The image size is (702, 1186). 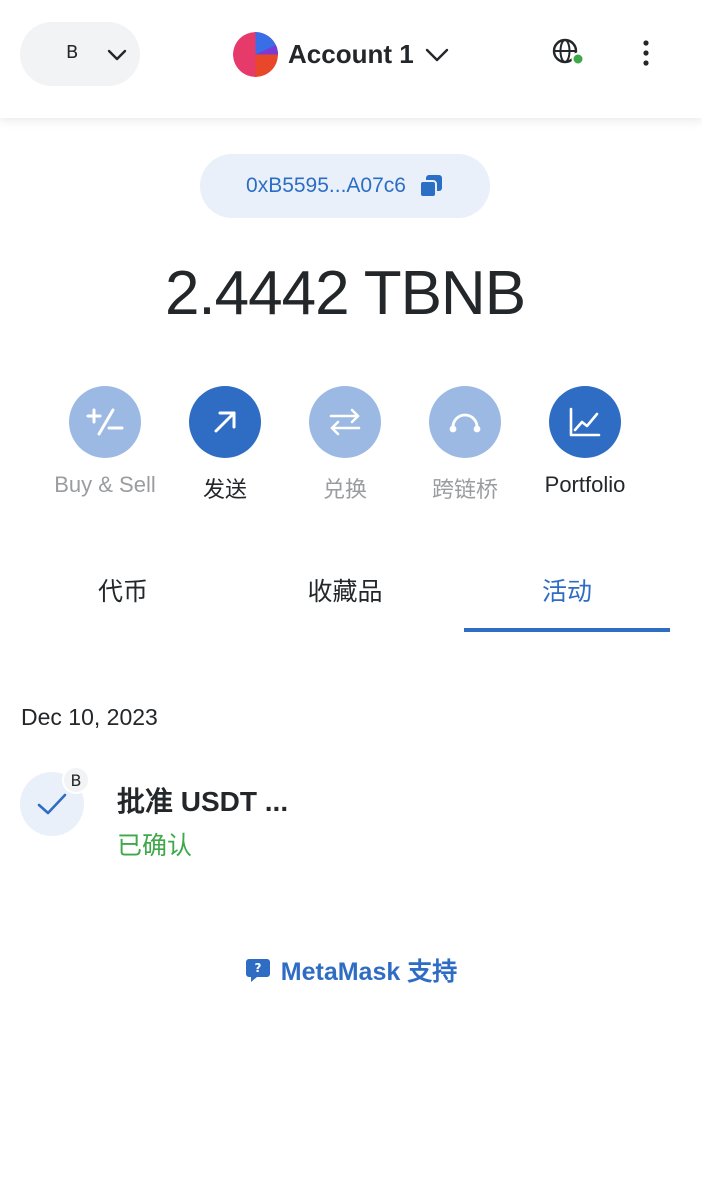 What do you see at coordinates (72, 52) in the screenshot?
I see `network-letter: B` at bounding box center [72, 52].